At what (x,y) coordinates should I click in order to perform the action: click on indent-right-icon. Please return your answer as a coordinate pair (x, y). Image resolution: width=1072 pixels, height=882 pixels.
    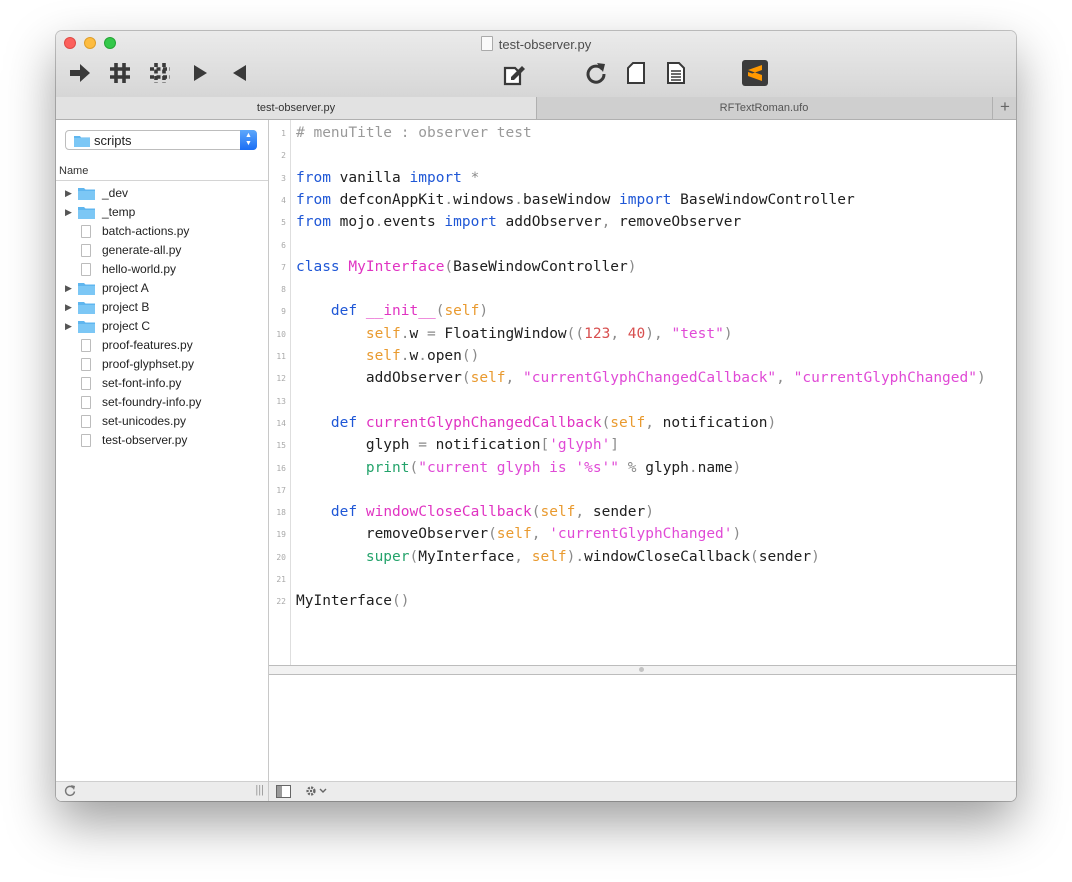
    Looking at the image, I should click on (200, 73).